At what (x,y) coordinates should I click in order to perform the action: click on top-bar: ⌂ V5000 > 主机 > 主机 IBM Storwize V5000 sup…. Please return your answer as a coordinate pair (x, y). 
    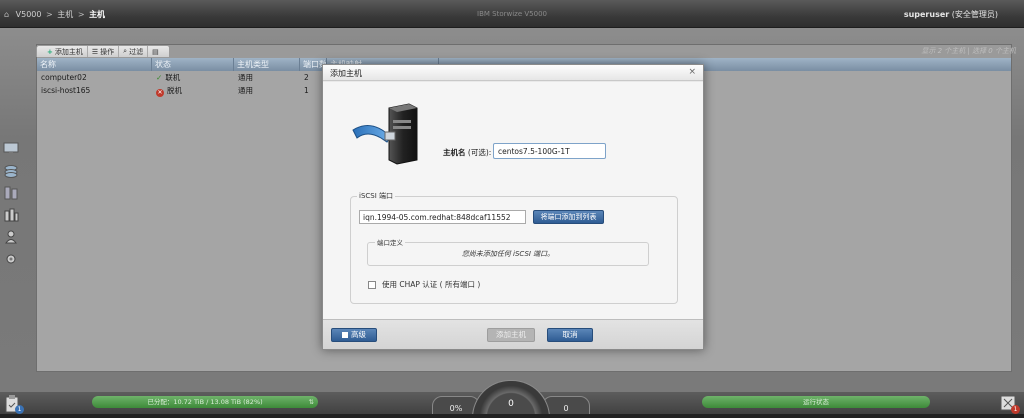
    Looking at the image, I should click on (512, 14).